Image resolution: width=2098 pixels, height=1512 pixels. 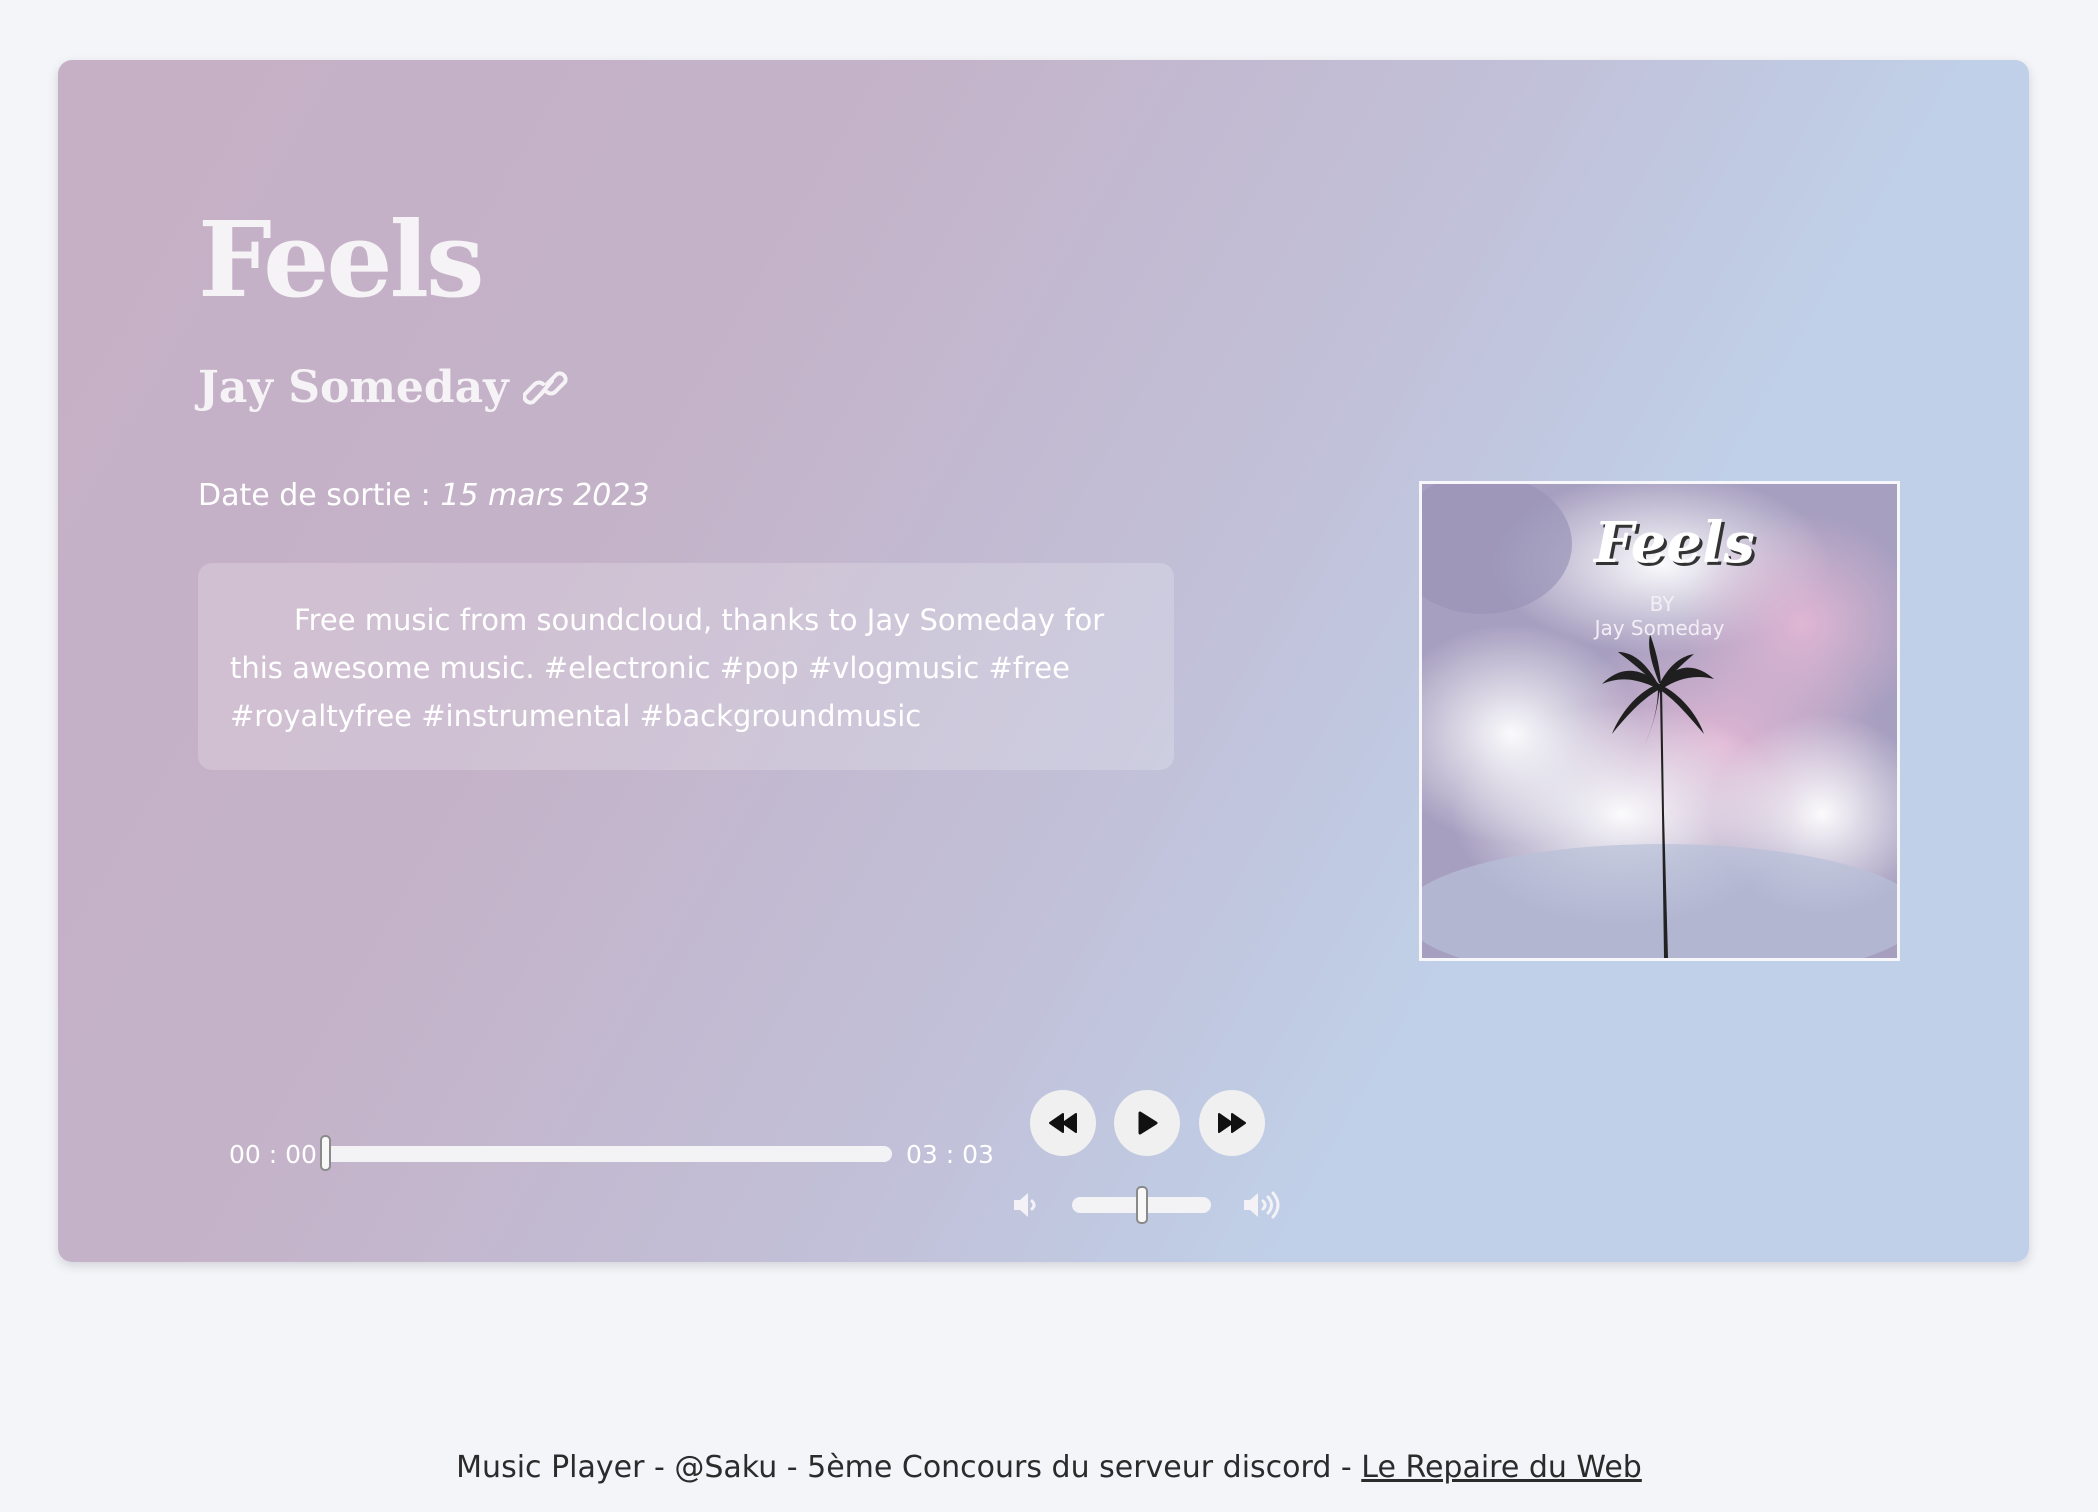 What do you see at coordinates (1501, 1467) in the screenshot?
I see `footer-link: Le Repaire du Web` at bounding box center [1501, 1467].